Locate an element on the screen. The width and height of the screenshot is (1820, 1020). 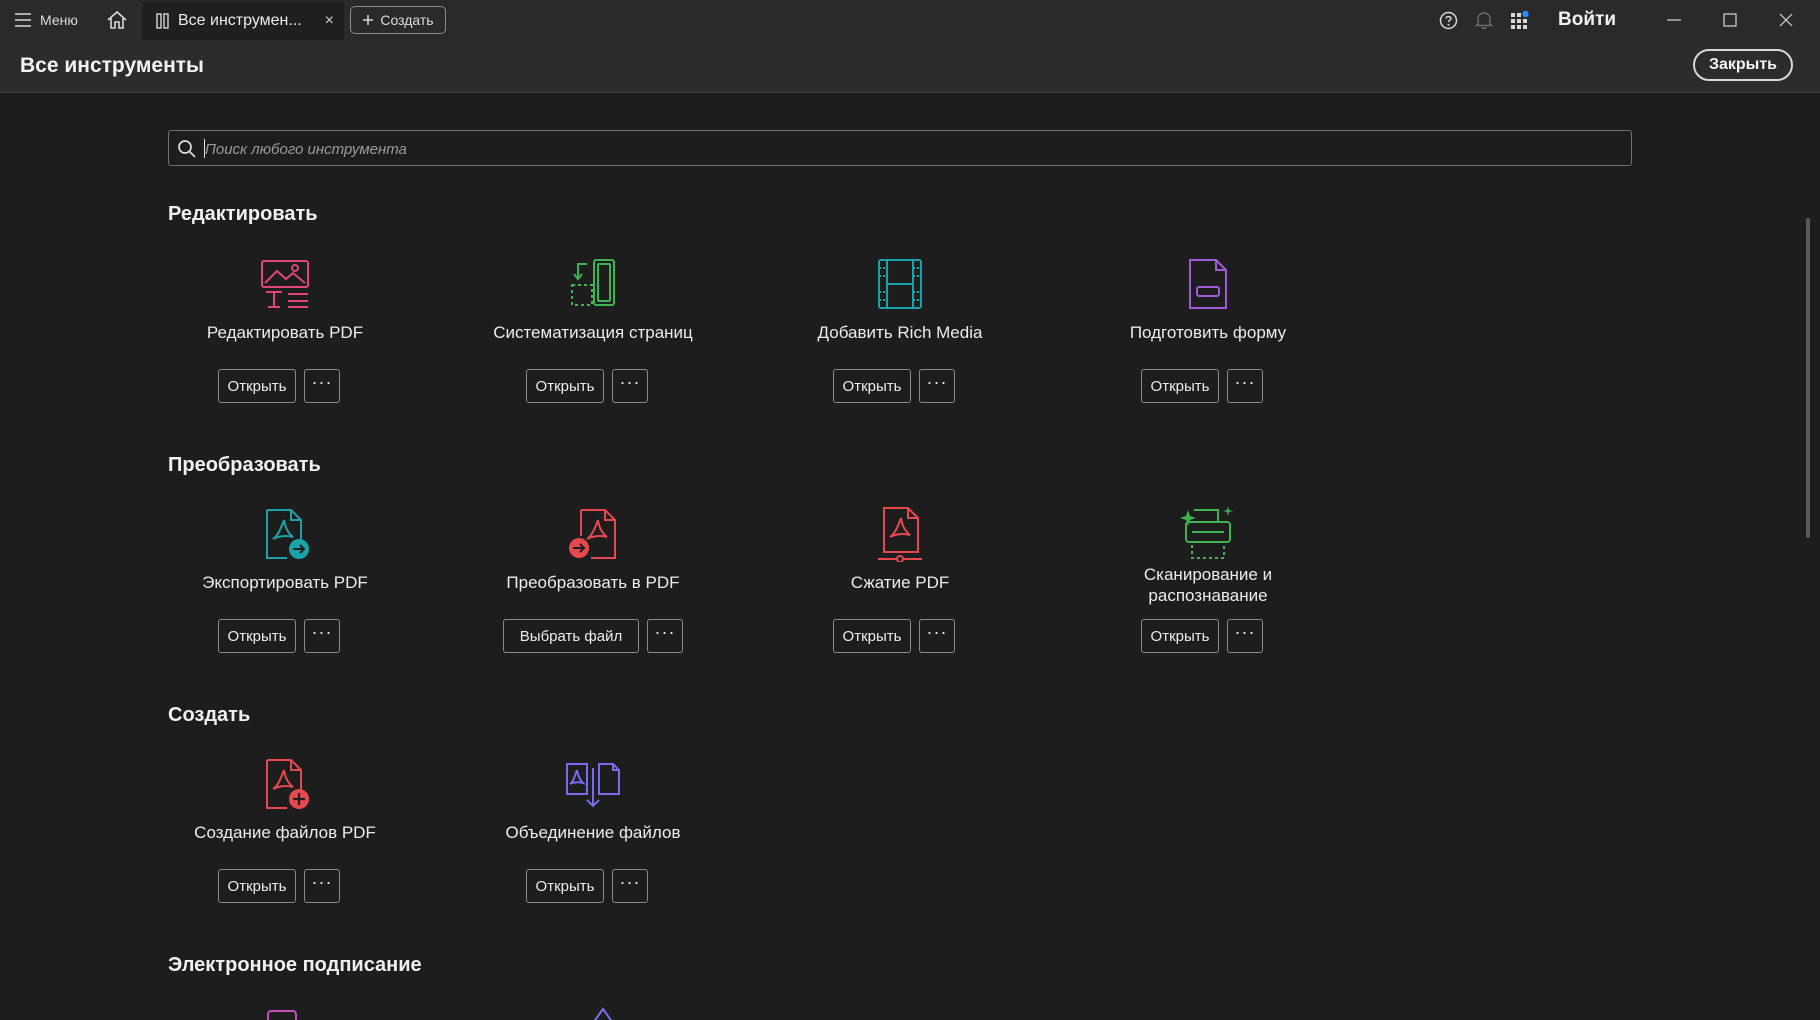
create-label: Создать is located at coordinates (407, 20).